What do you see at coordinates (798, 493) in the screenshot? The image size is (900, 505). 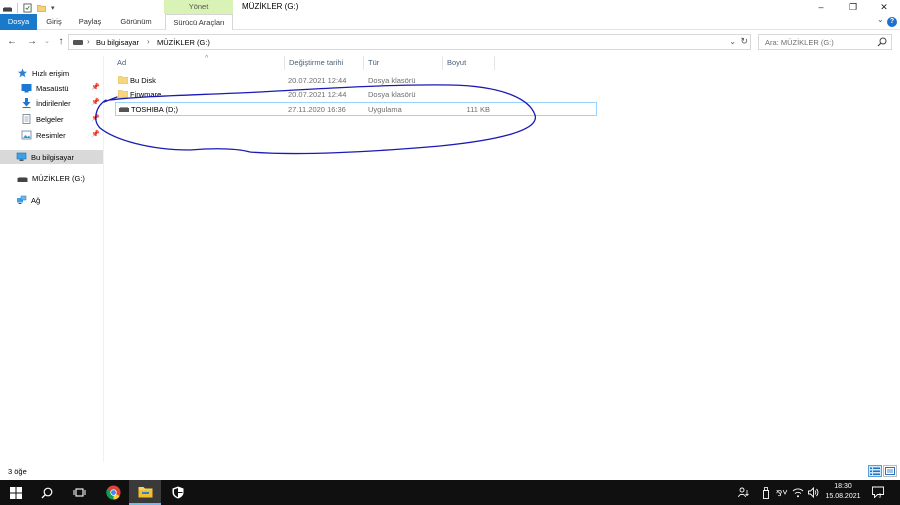 I see `wifi-icon` at bounding box center [798, 493].